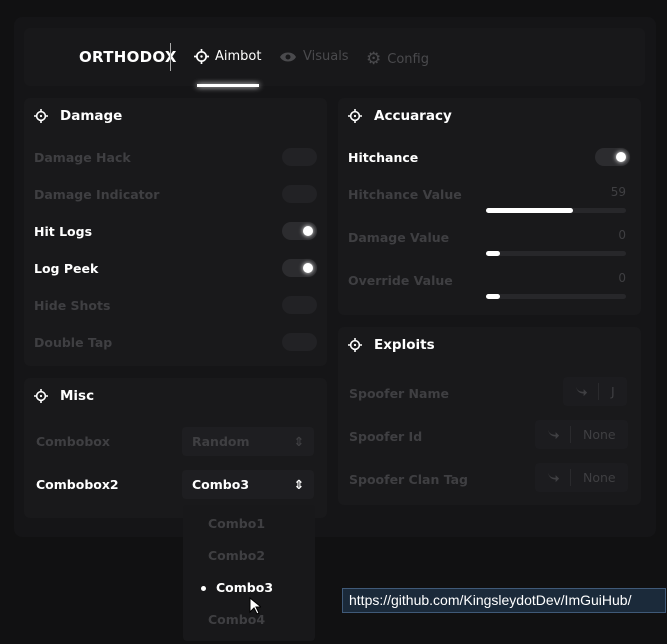 The width and height of the screenshot is (667, 644). What do you see at coordinates (97, 194) in the screenshot?
I see `damage-indicator-label: Damage Indicator` at bounding box center [97, 194].